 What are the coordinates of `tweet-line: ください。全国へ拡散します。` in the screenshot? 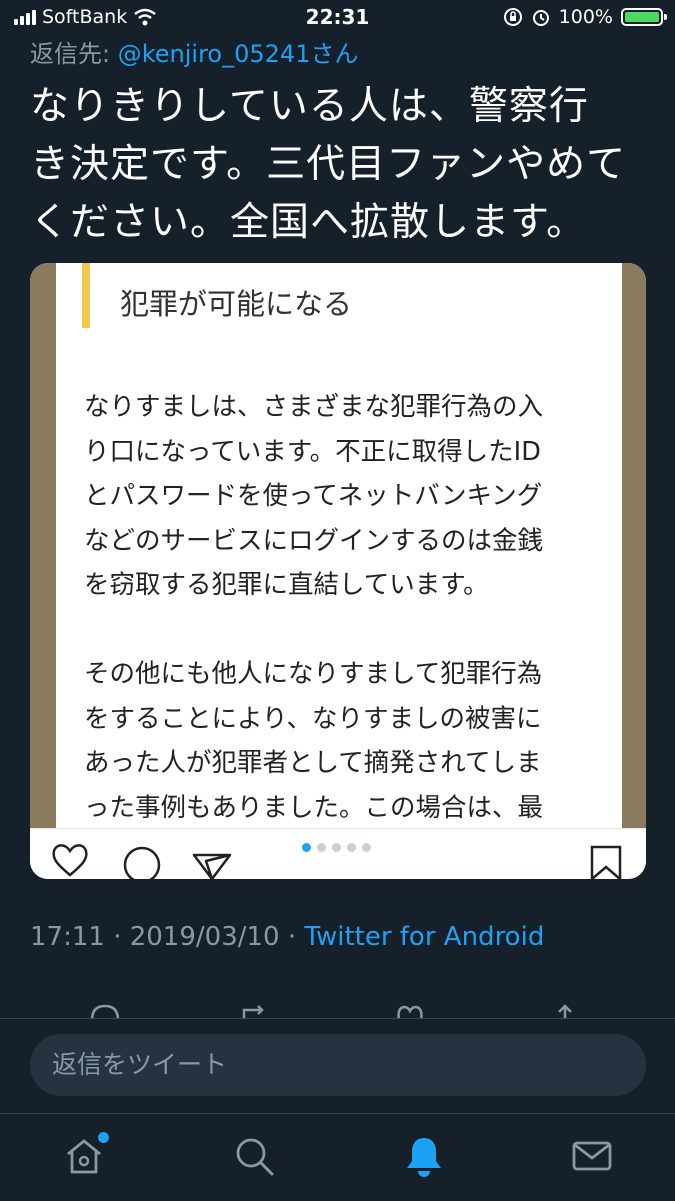 It's located at (308, 222).